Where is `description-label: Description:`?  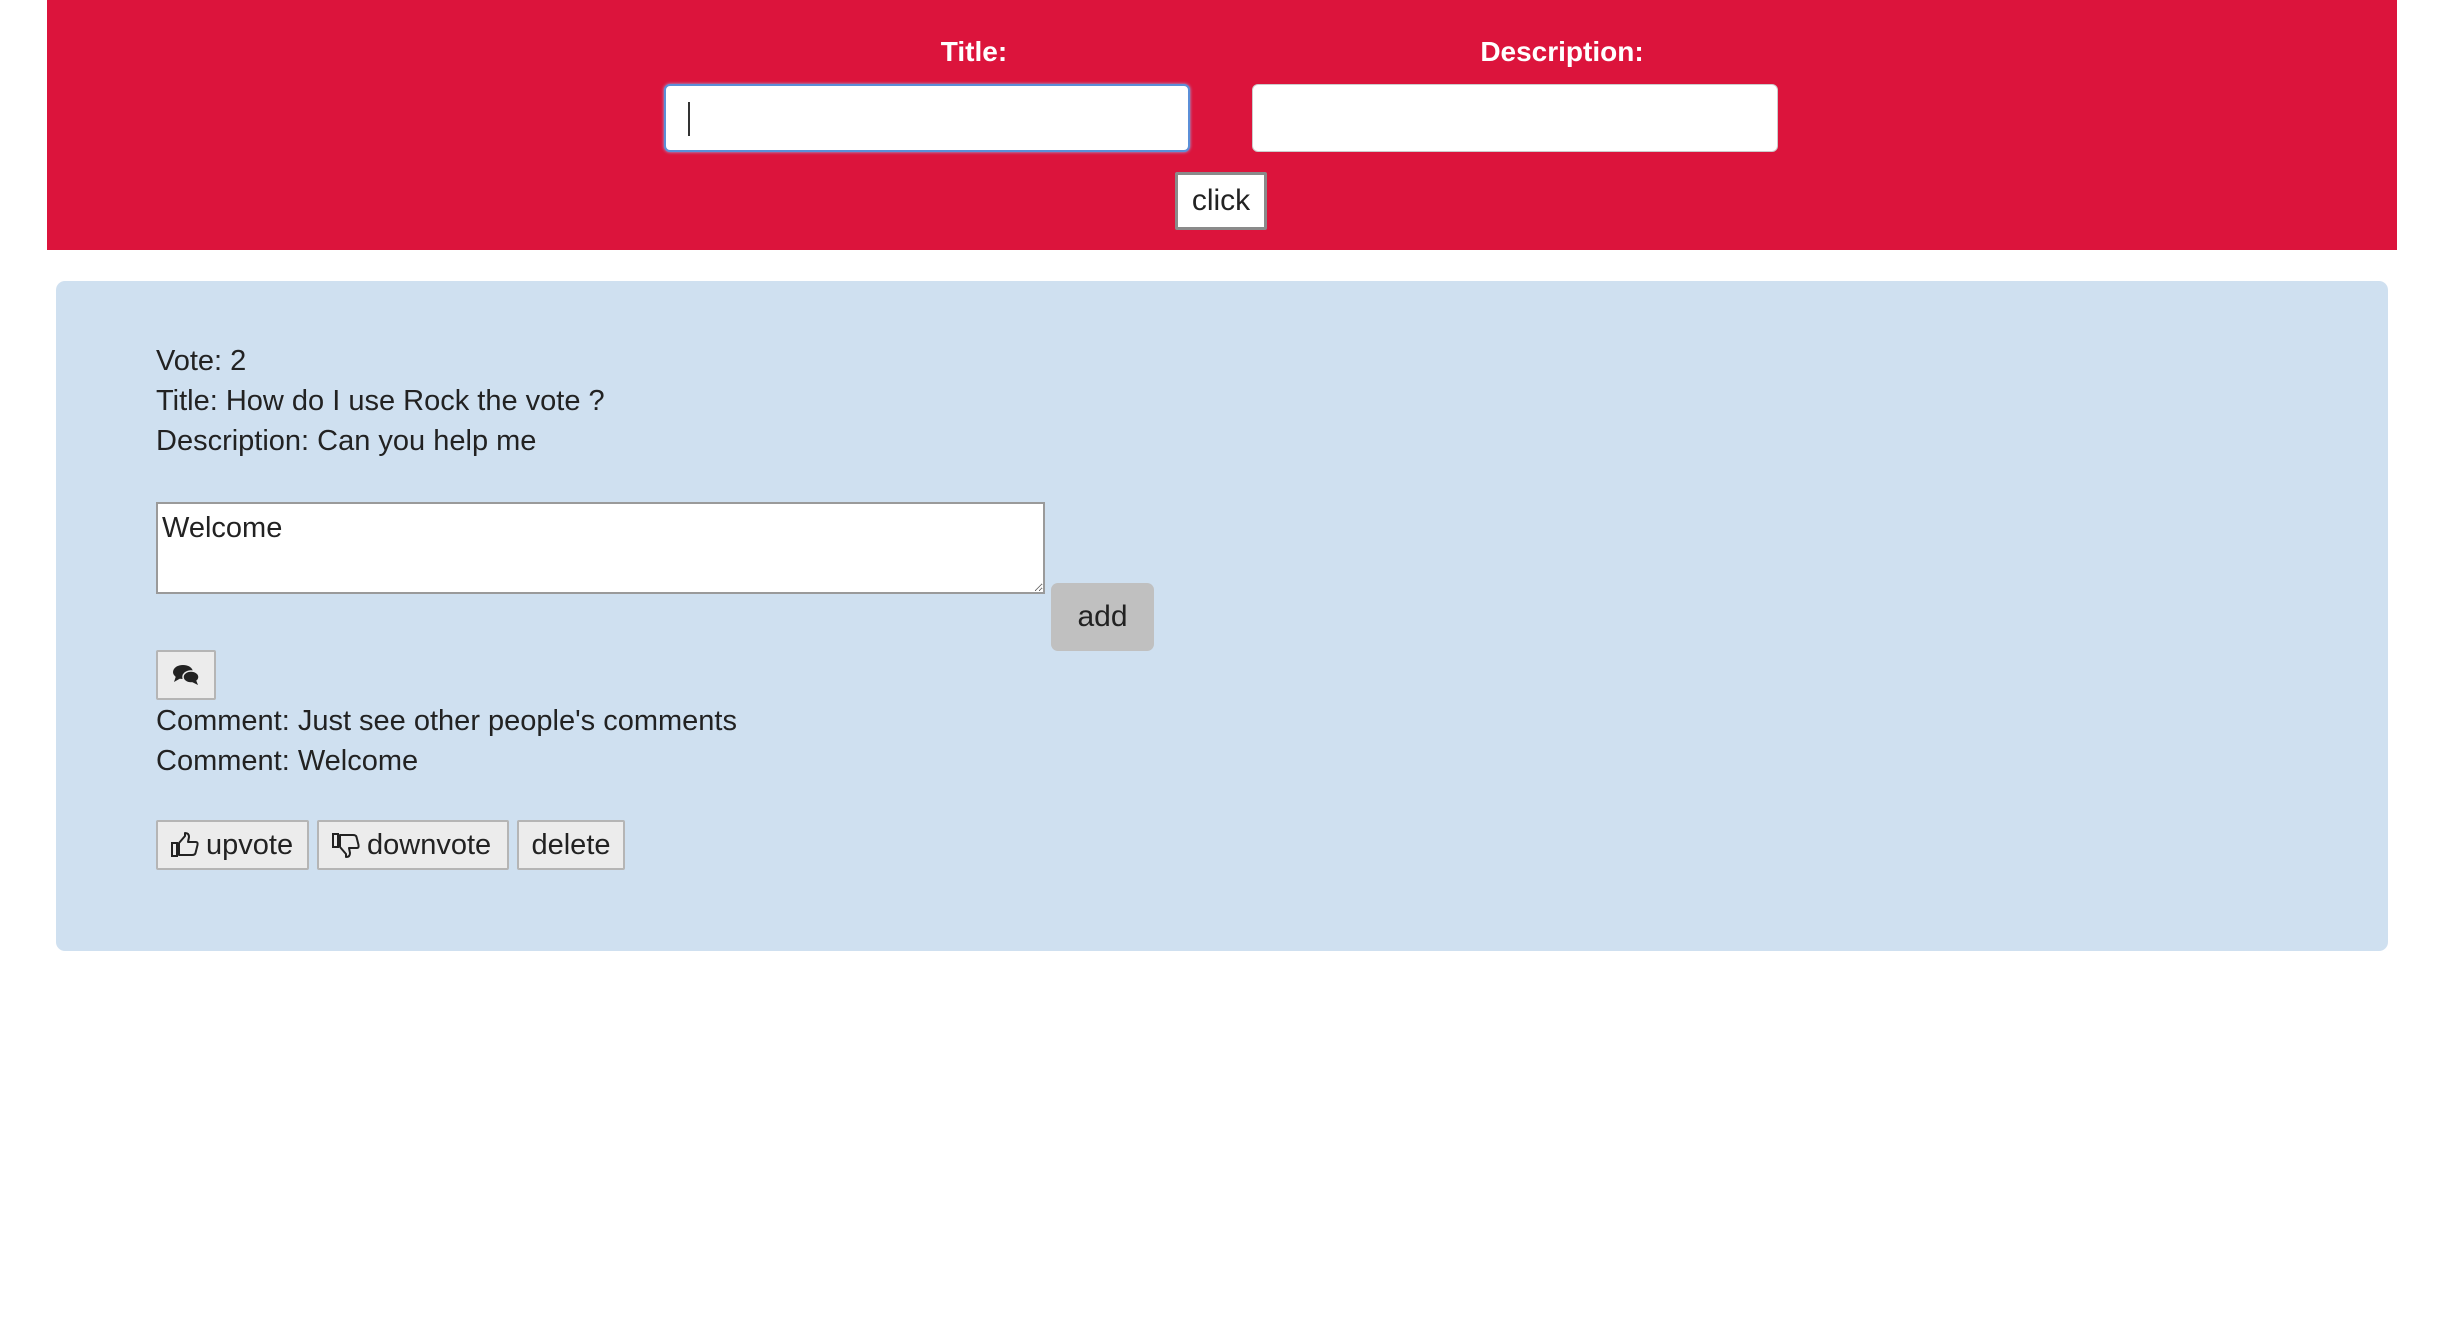 description-label: Description: is located at coordinates (1562, 51).